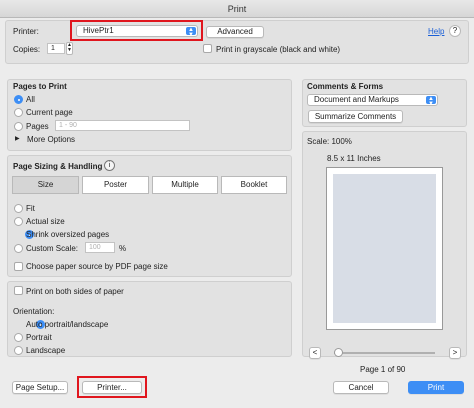 The width and height of the screenshot is (474, 408). I want to click on pages-all-label: All, so click(30, 99).